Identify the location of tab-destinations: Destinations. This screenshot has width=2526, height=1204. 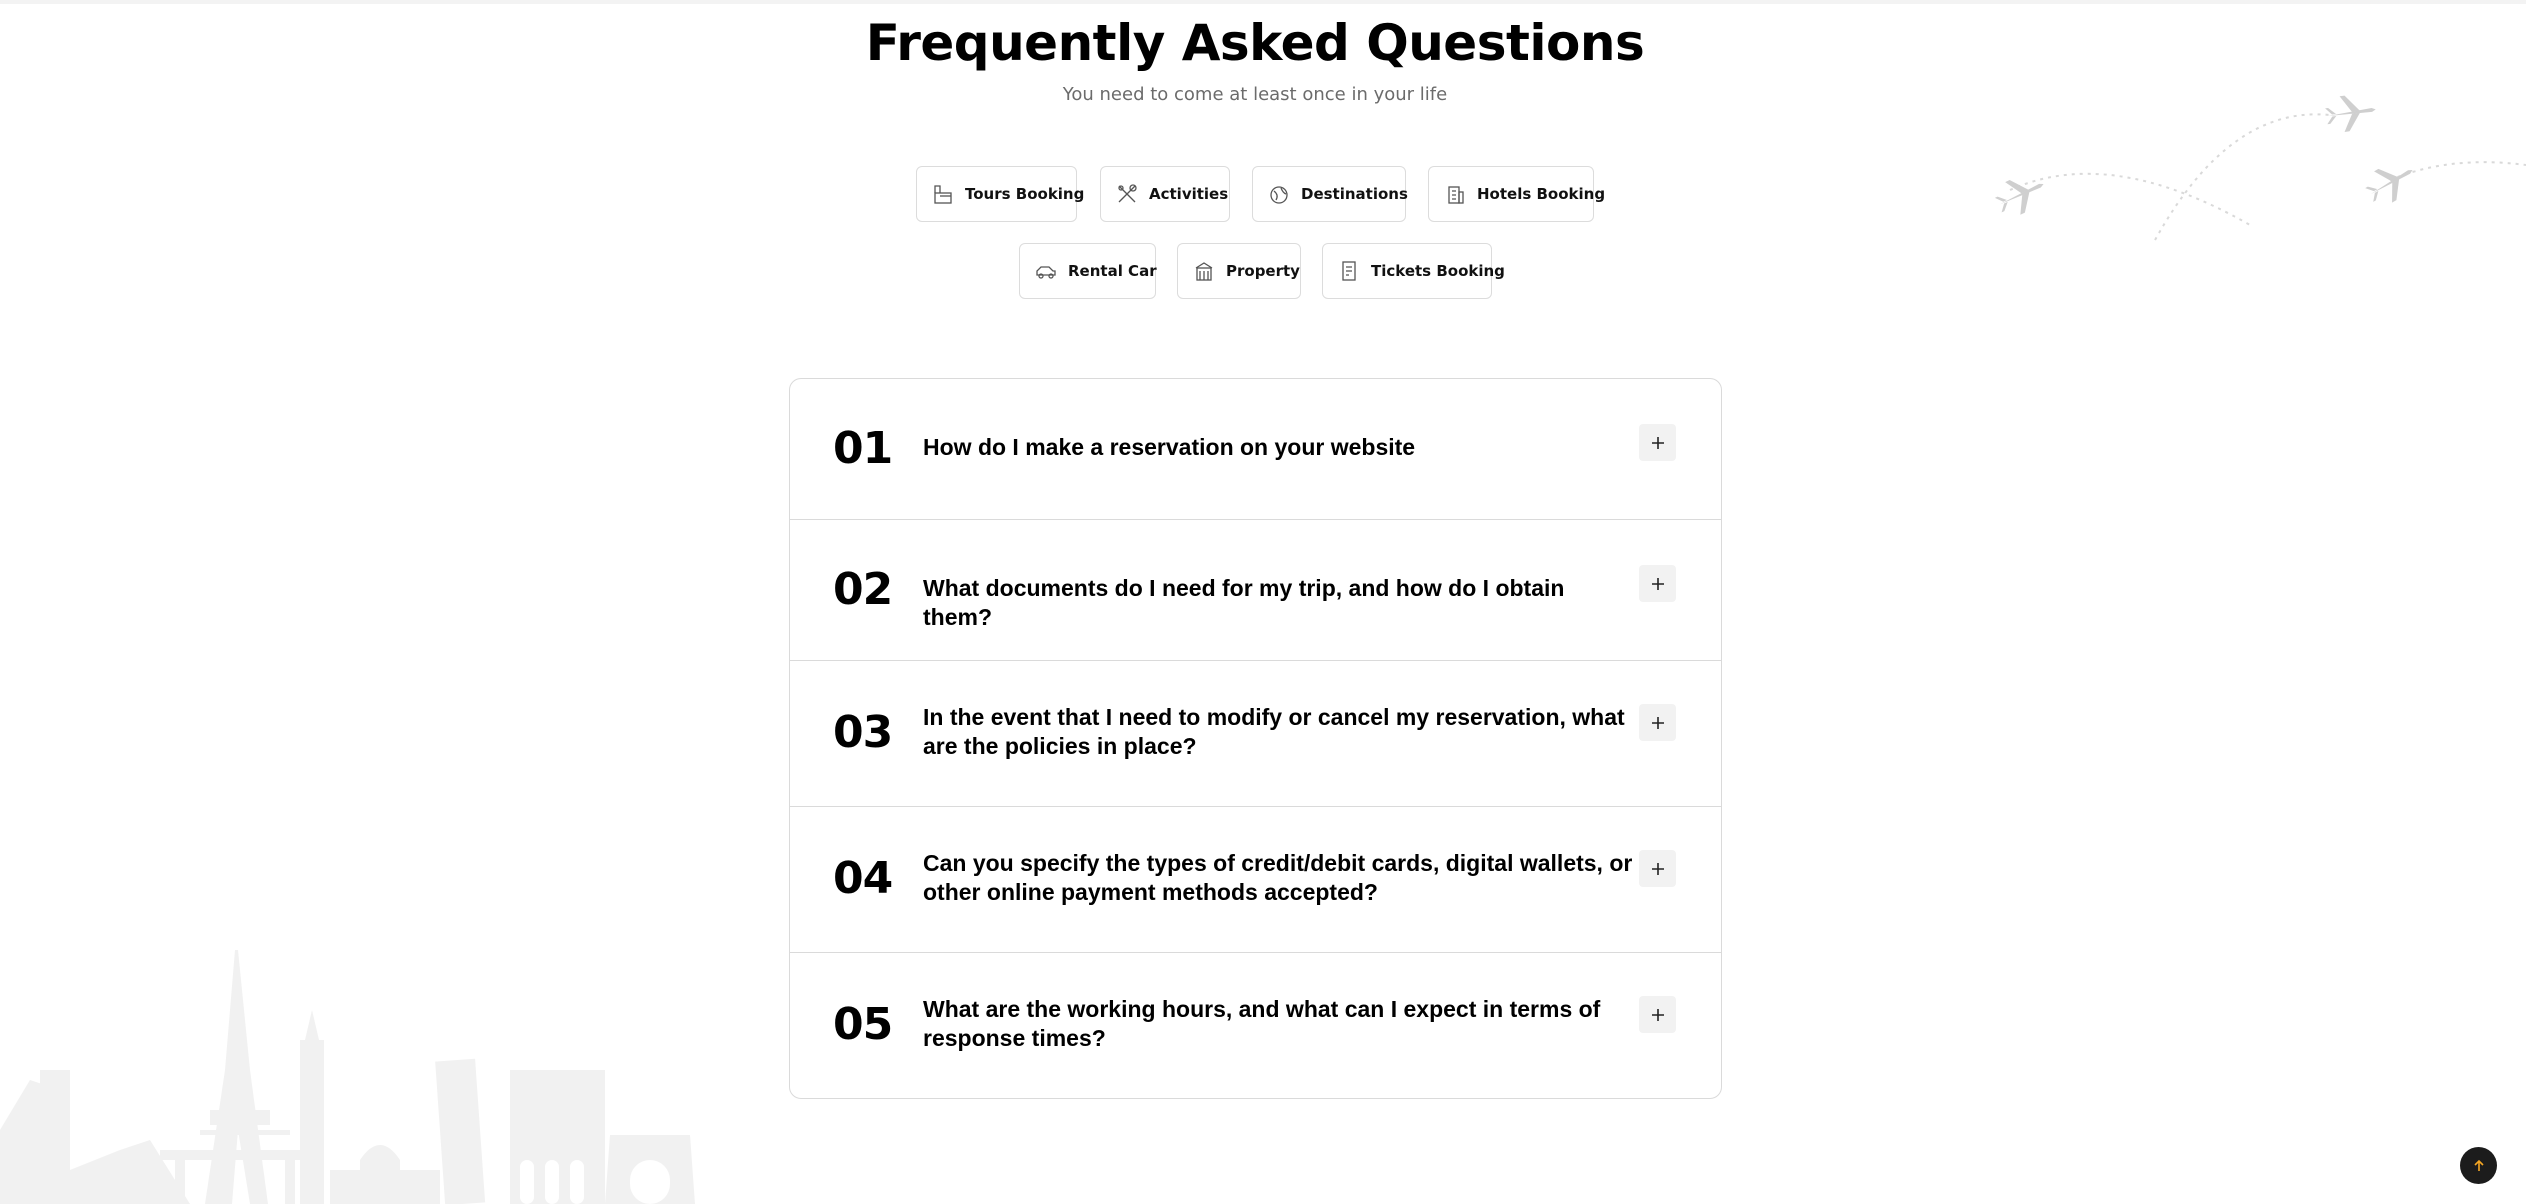
(1330, 194).